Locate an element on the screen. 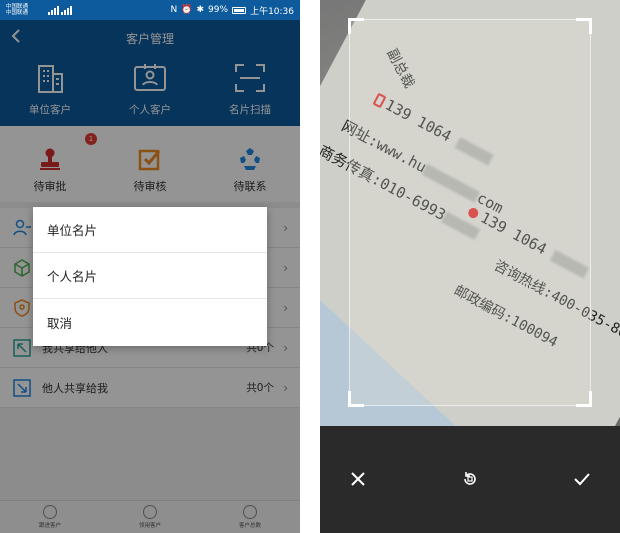 The image size is (620, 533). rotate-icon is located at coordinates (470, 480).